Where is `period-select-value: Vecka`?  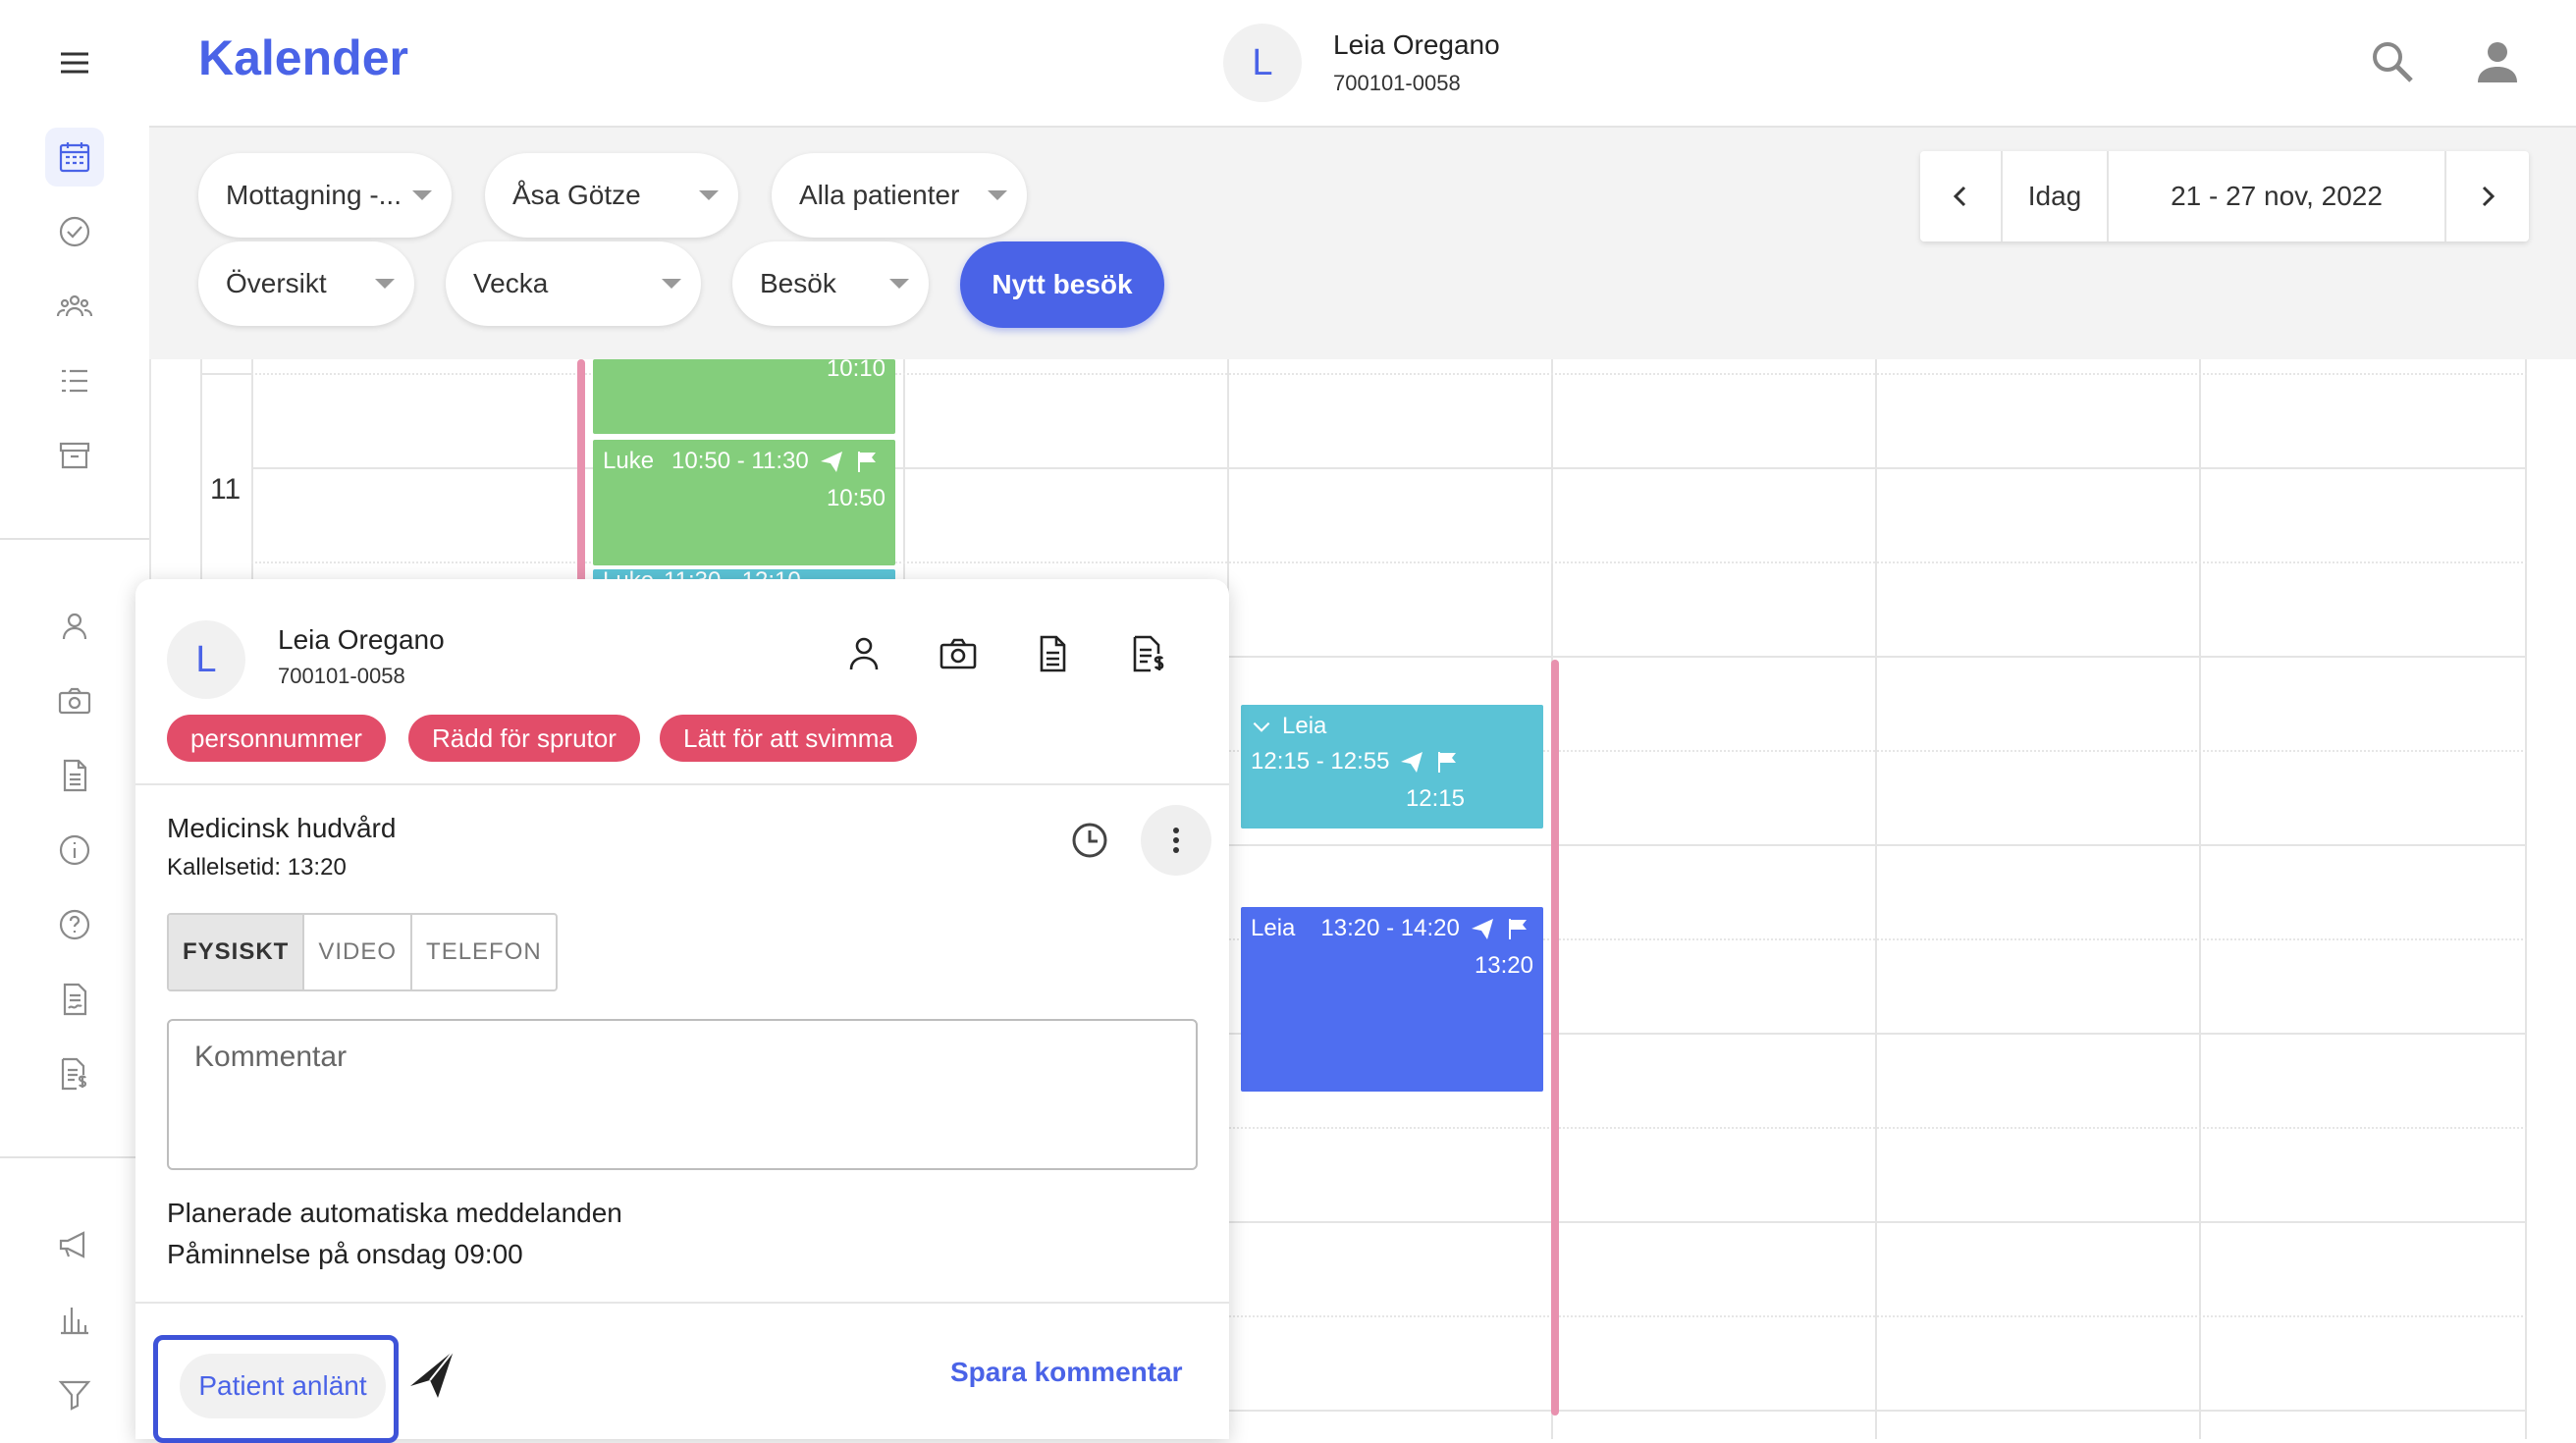 period-select-value: Vecka is located at coordinates (511, 283).